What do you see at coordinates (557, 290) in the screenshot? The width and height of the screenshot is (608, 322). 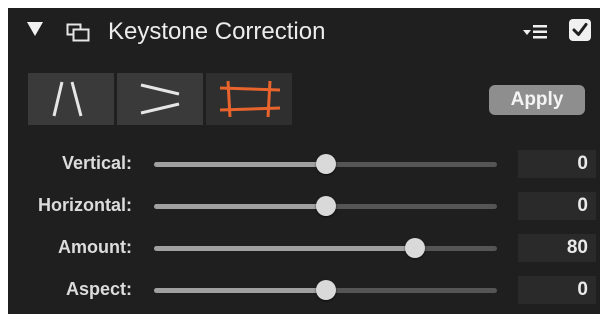 I see `aspect-value-field: 0` at bounding box center [557, 290].